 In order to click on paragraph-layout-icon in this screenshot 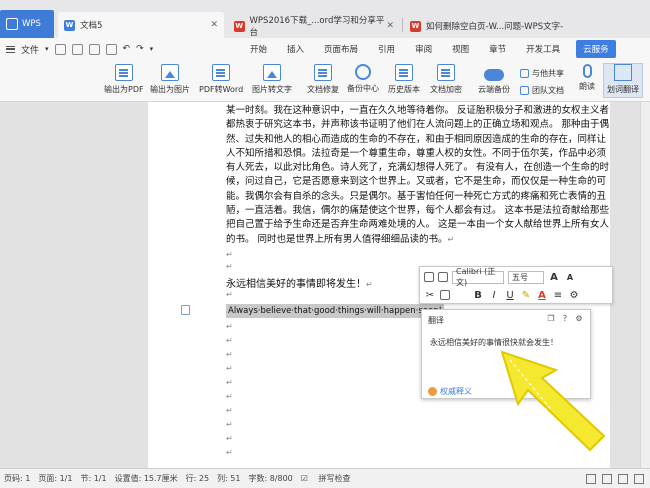, I will do `click(185, 310)`.